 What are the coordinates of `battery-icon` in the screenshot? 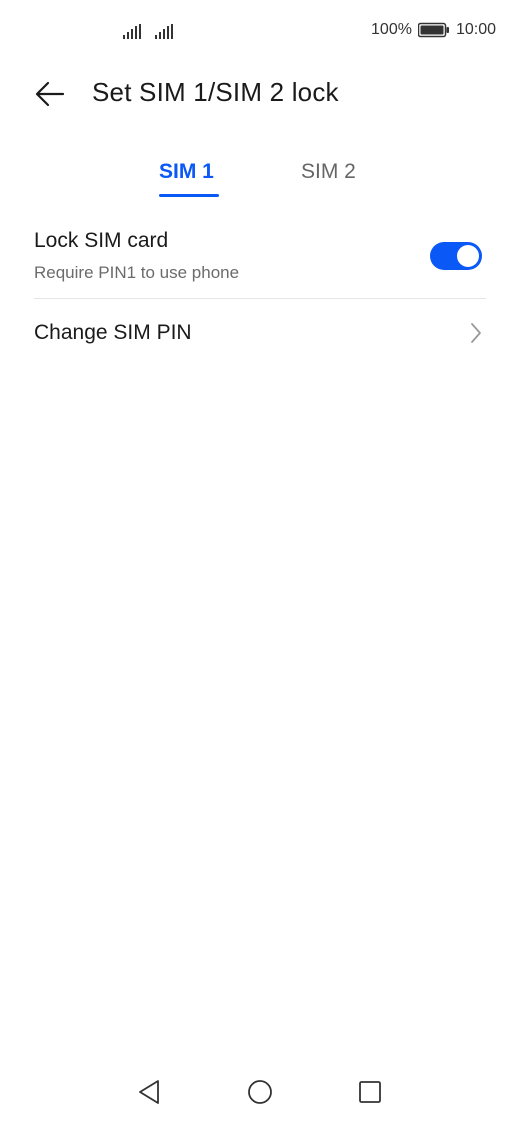 It's located at (433, 30).